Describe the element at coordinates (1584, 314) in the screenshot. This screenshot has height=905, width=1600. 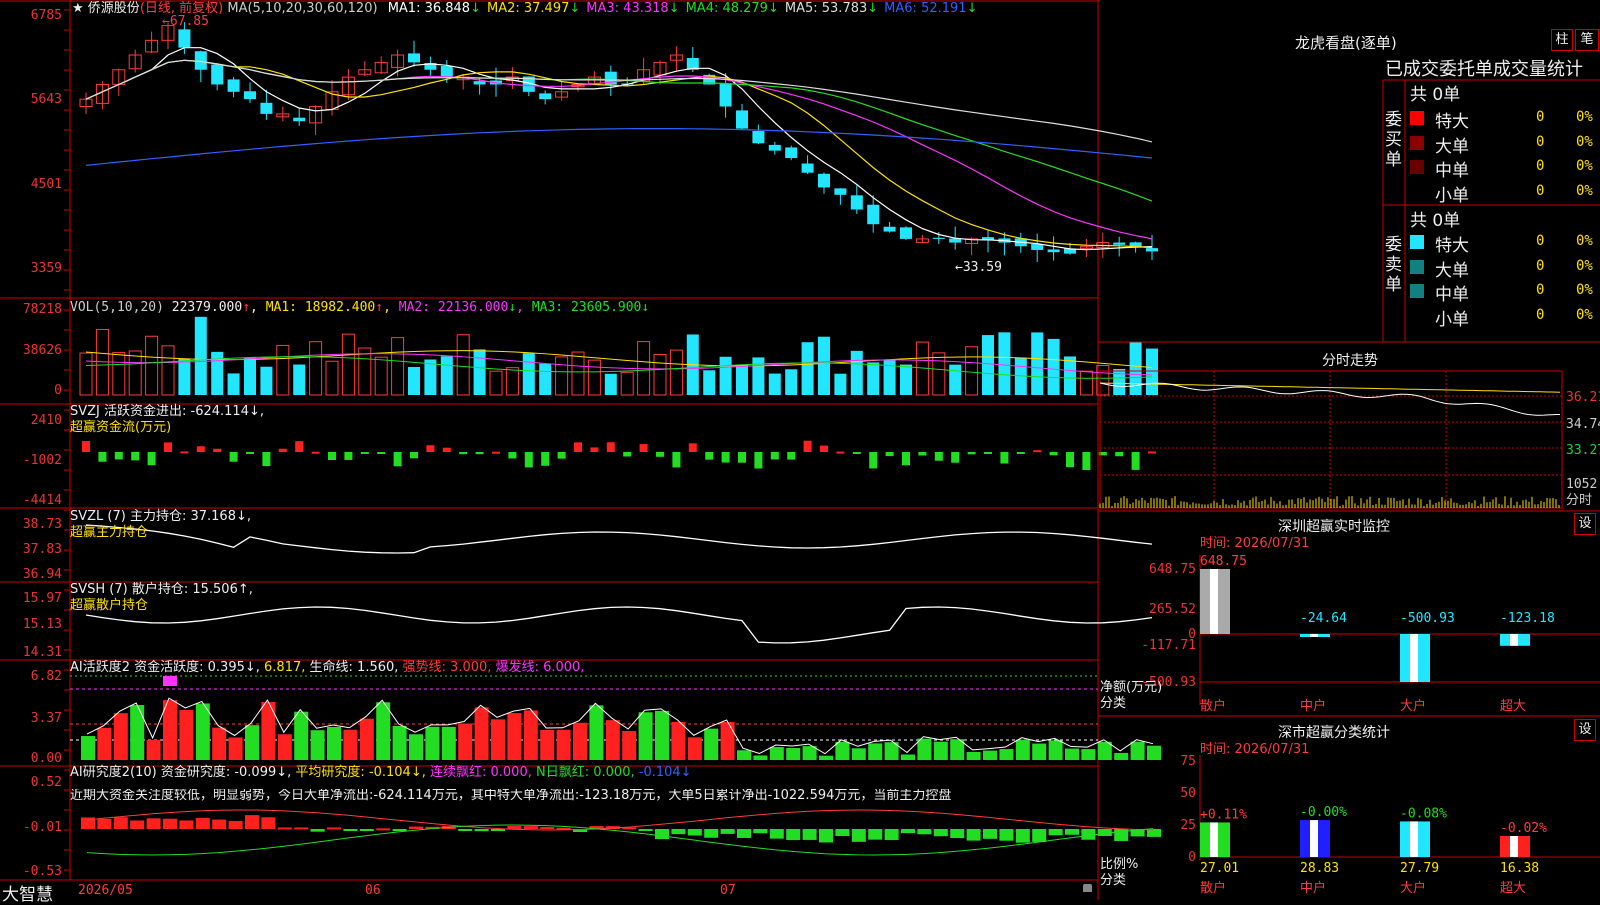
I see `sell-pct-4: 0%` at that location.